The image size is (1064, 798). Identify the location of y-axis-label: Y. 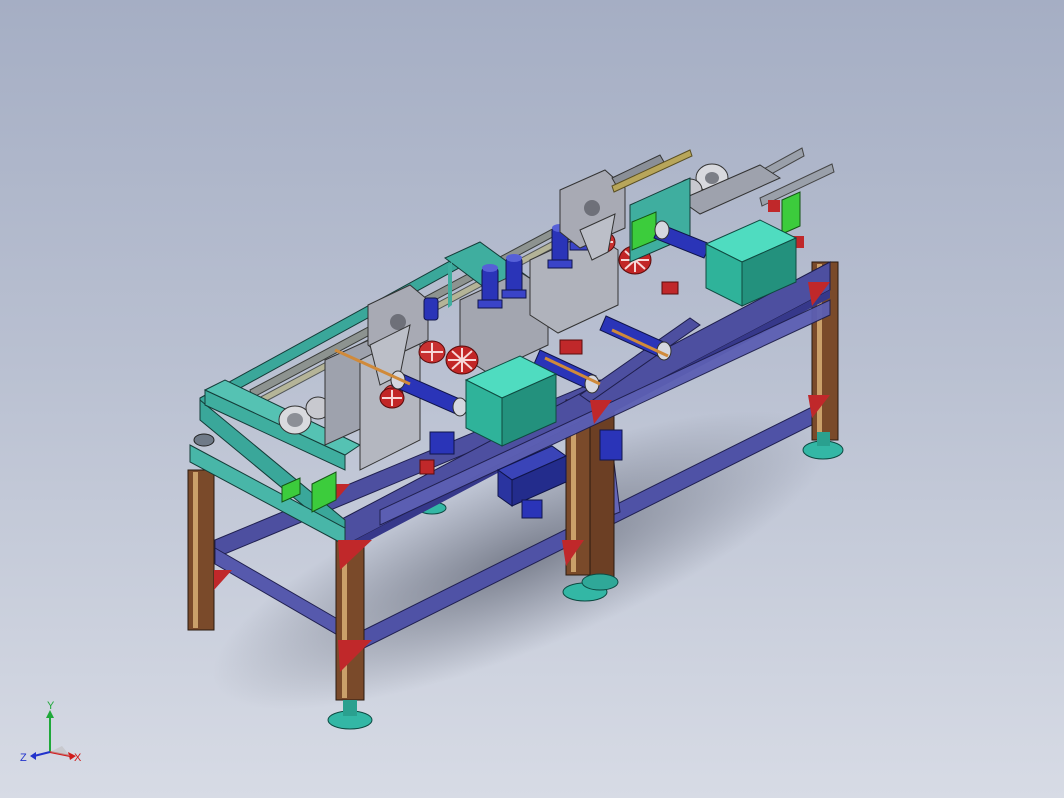
(51, 706).